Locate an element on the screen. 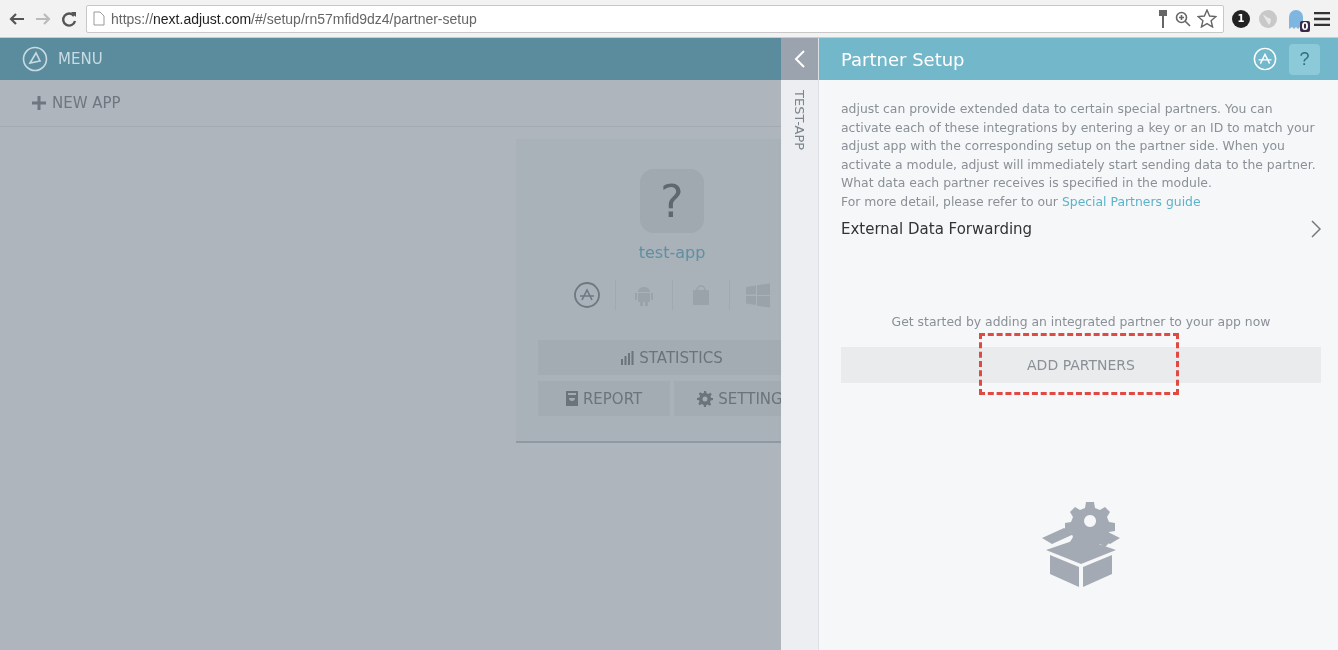 This screenshot has width=1338, height=650. page-icon is located at coordinates (99, 18).